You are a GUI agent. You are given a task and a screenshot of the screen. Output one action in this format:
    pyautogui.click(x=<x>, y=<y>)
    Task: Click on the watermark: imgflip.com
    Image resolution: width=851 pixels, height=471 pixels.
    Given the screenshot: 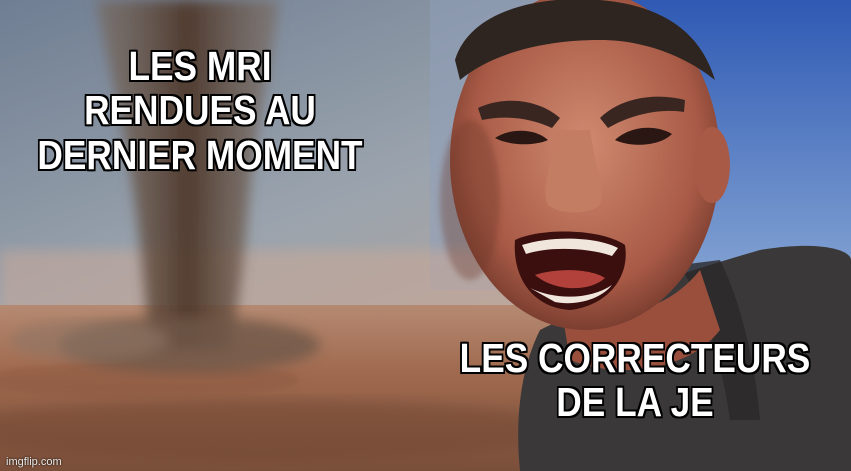 What is the action you would take?
    pyautogui.click(x=34, y=462)
    